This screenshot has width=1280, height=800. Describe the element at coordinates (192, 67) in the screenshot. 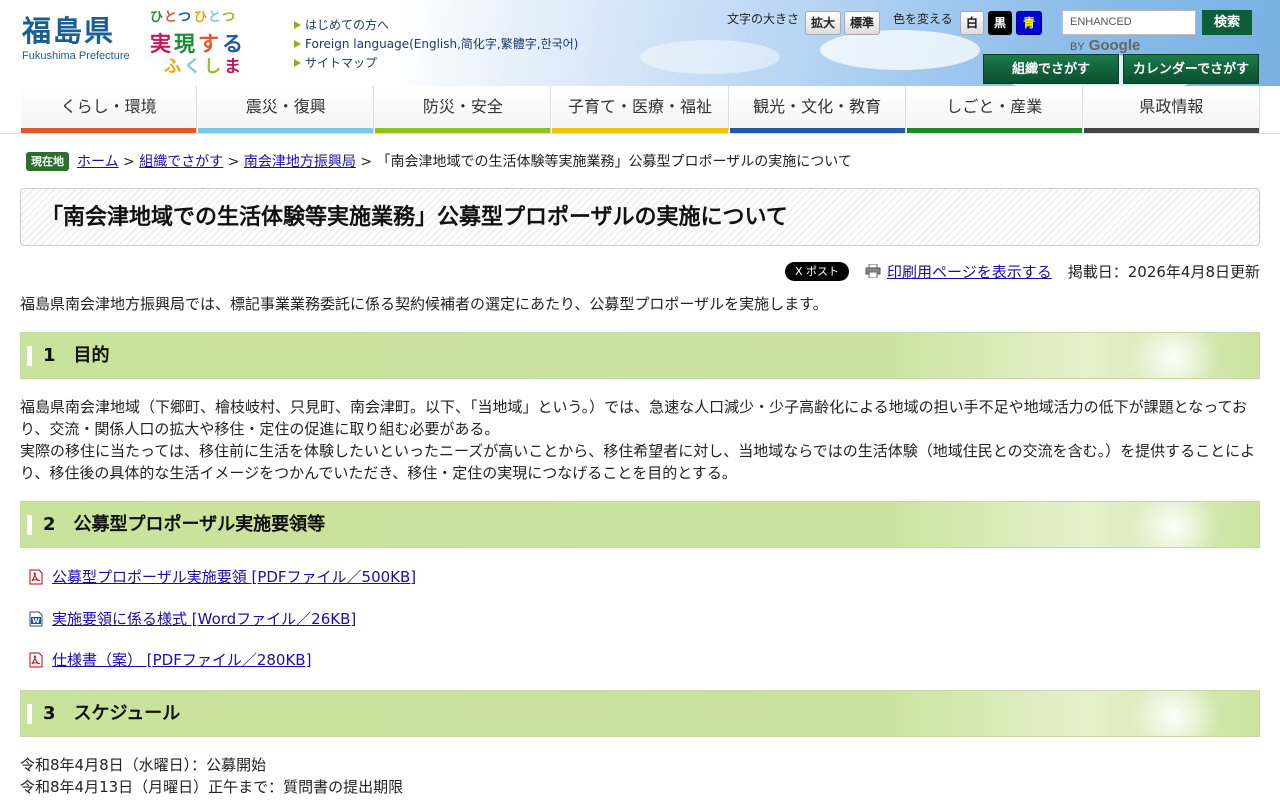

I see `slogan-char: く` at that location.